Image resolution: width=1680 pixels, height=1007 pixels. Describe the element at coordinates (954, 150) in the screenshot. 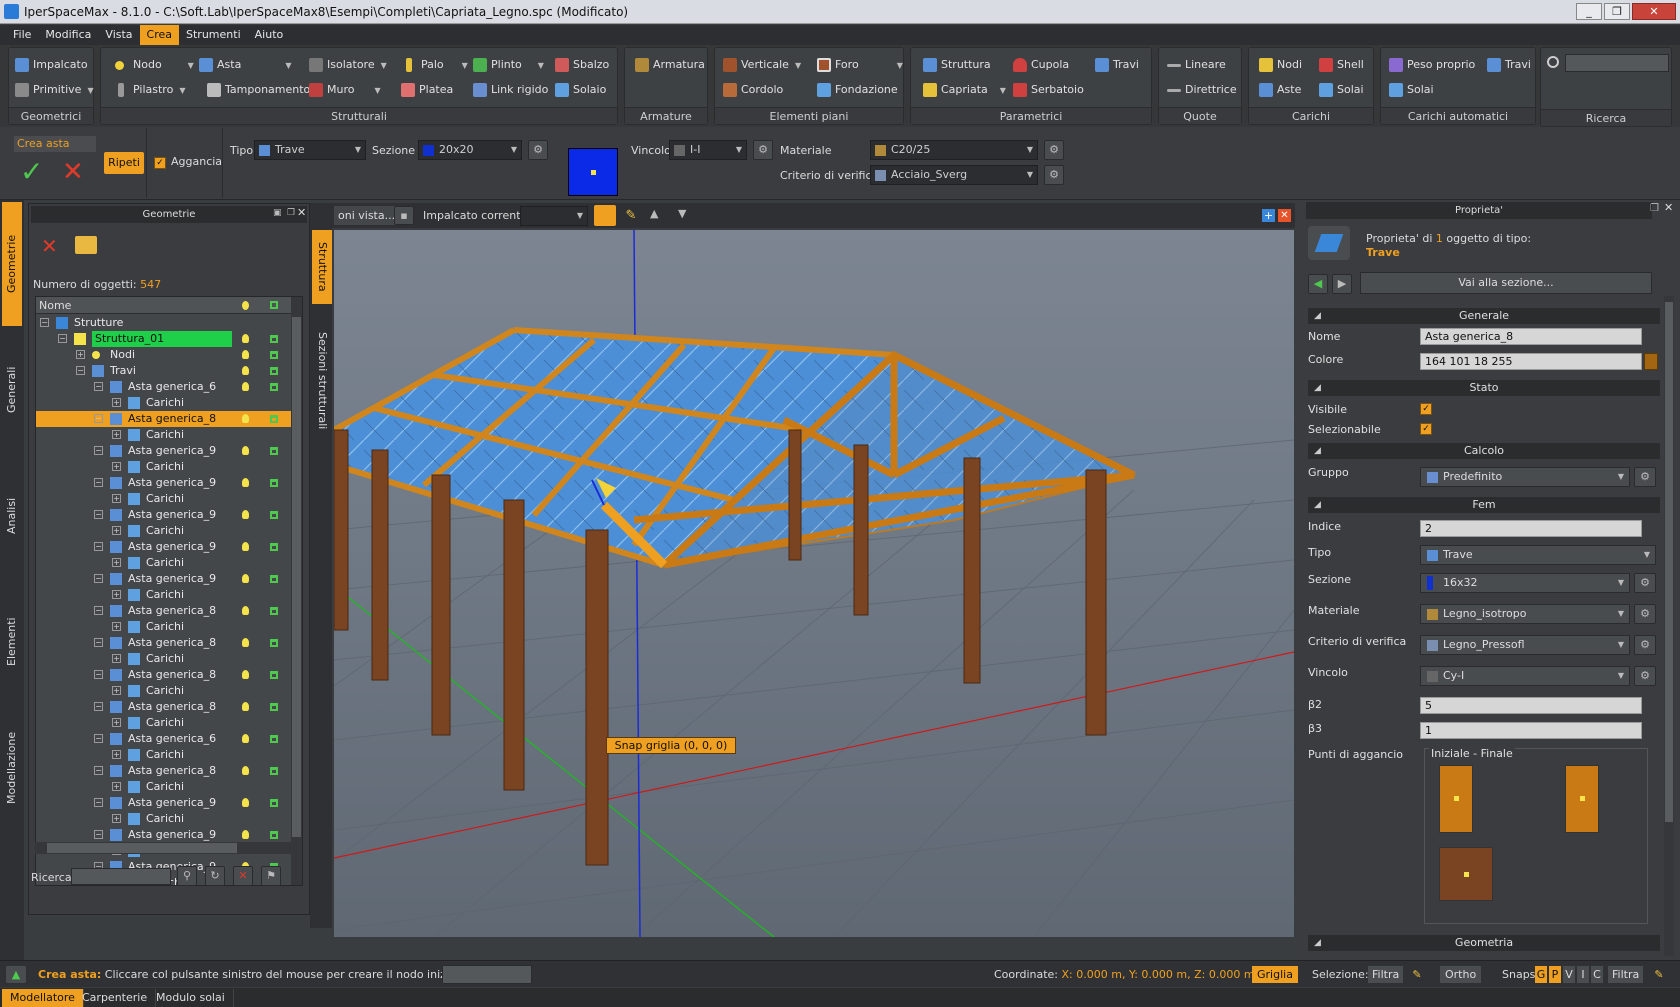

I see `materiale-select: C20/25 ▼` at that location.